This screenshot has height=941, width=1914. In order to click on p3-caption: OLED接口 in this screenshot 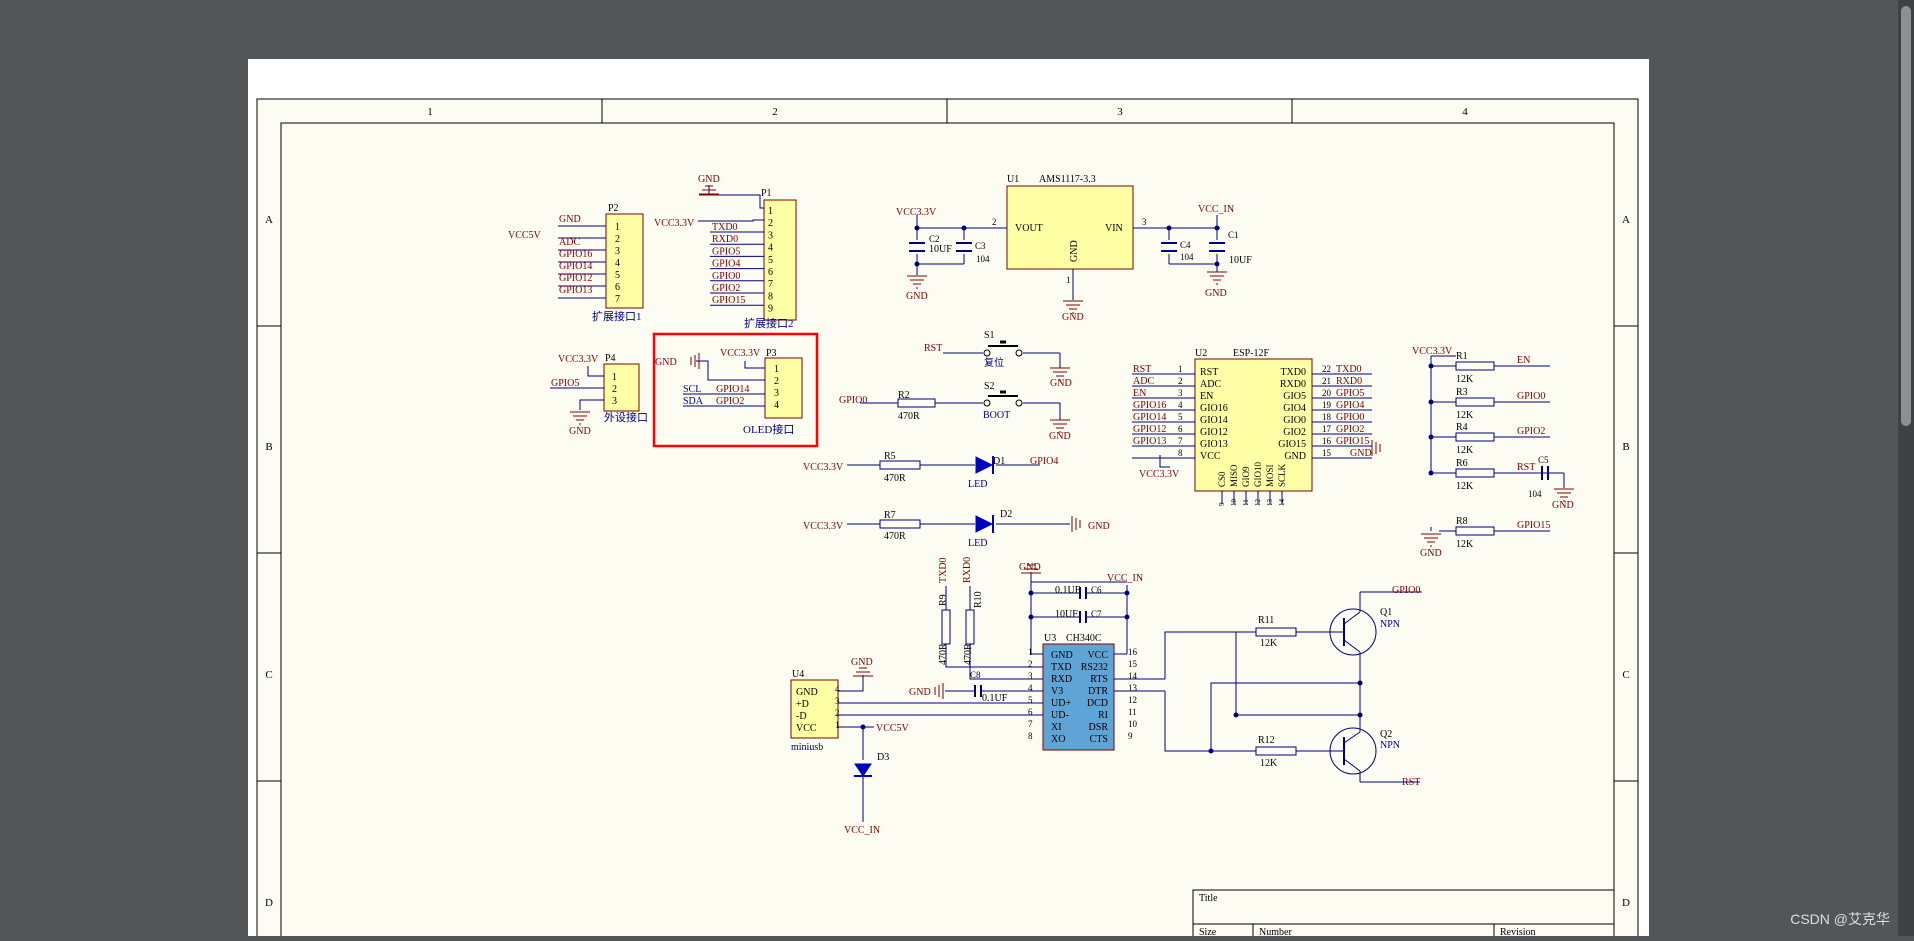, I will do `click(768, 429)`.